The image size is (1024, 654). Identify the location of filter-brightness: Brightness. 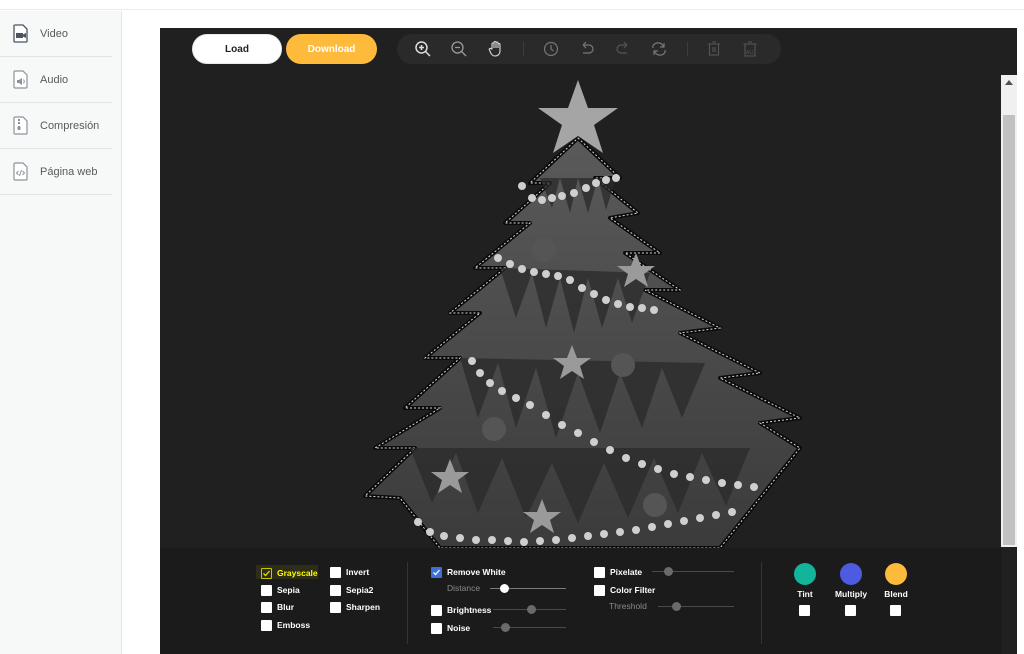
(461, 610).